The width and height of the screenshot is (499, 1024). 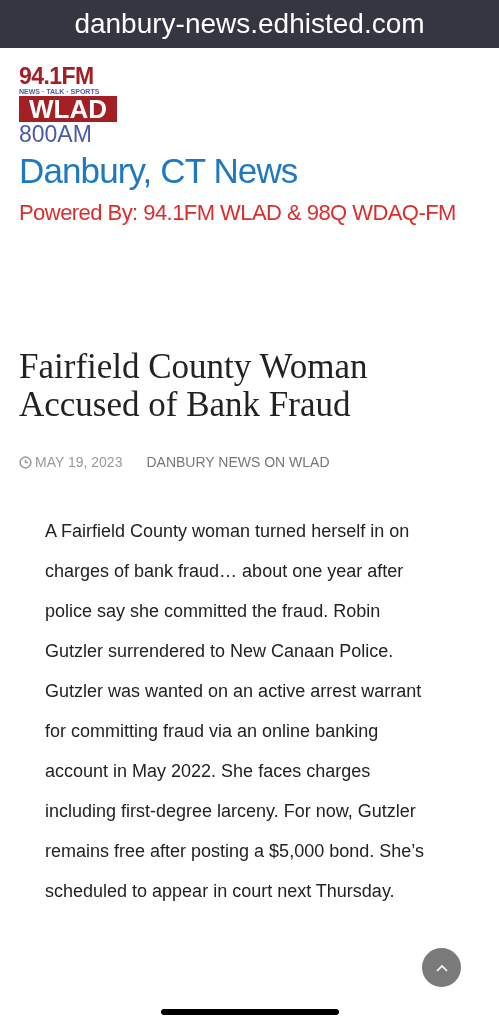 I want to click on article-title: Fairfield County Woman Accused of Bank Fraud, so click(x=194, y=386).